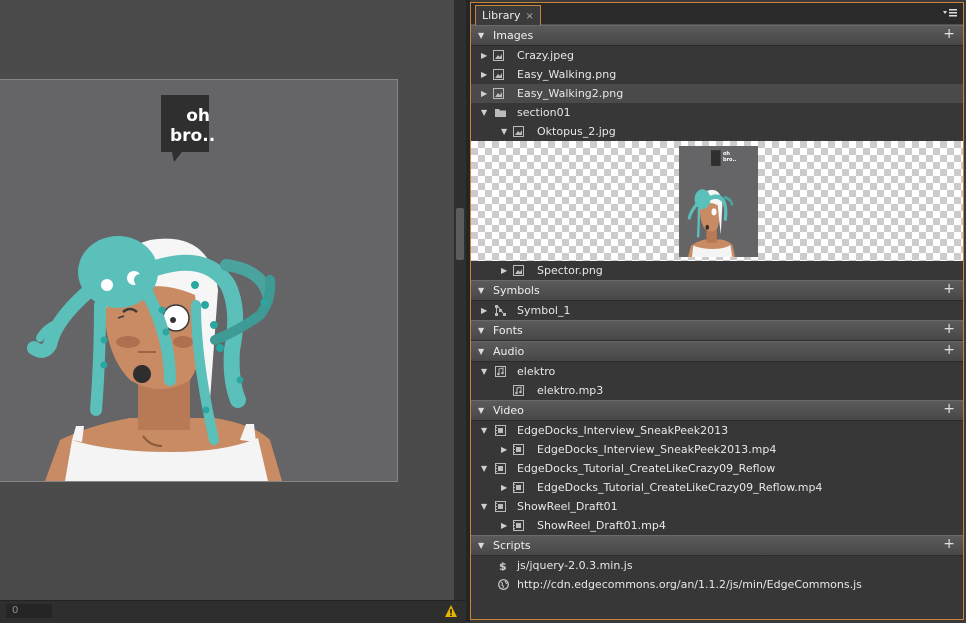 The height and width of the screenshot is (623, 966). I want to click on section-images-label: Images, so click(513, 35).